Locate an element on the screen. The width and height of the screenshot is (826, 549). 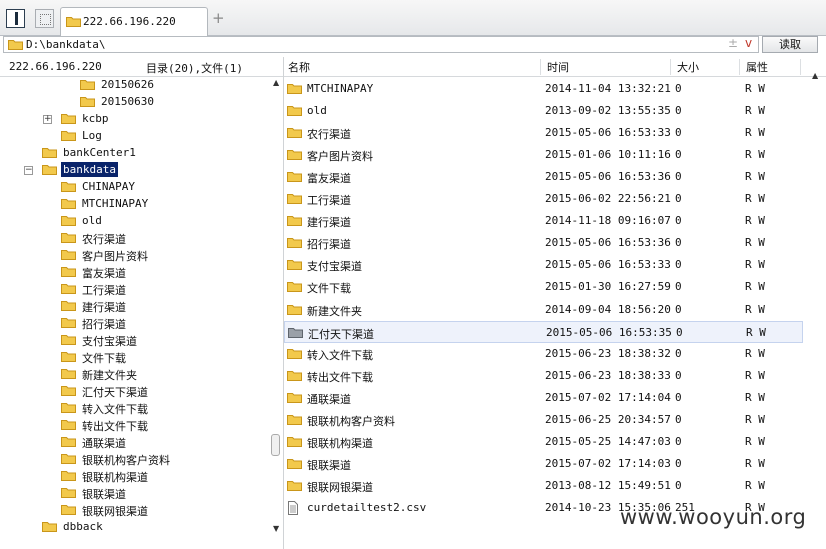
tree-item-label: bankCenter1 is located at coordinates (99, 152).